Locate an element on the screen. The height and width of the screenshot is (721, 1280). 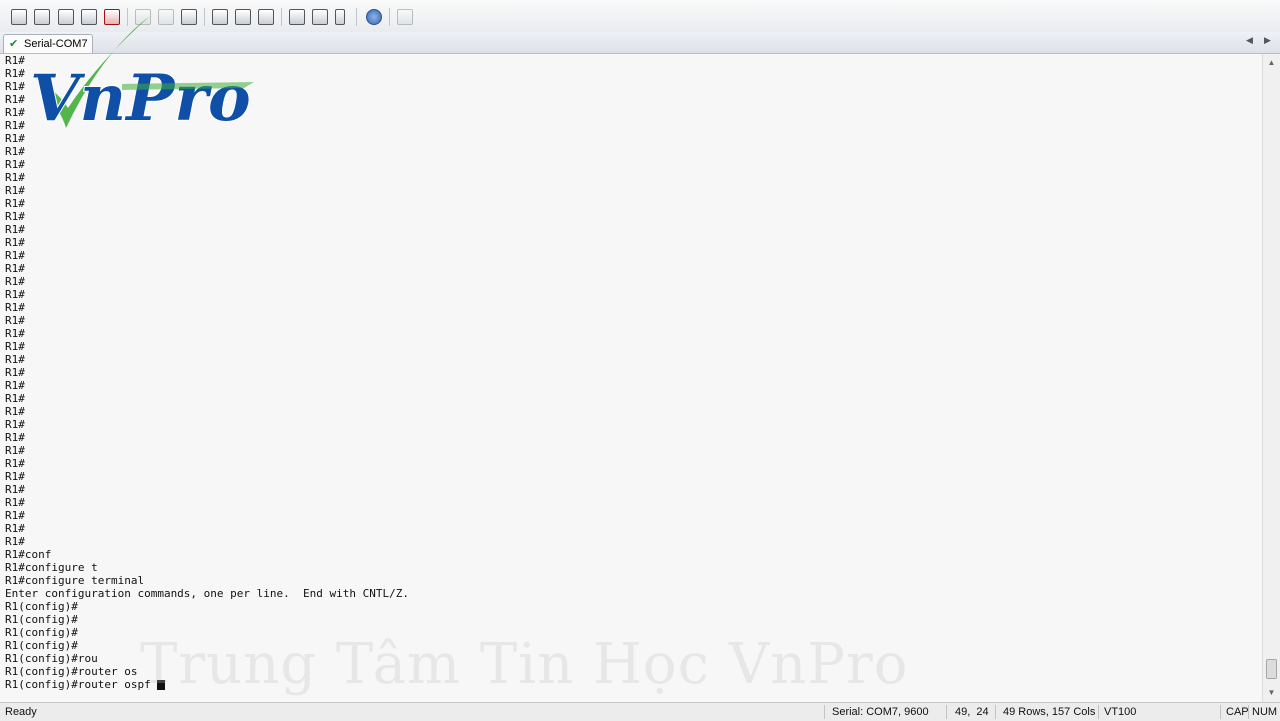
status-ready: Ready is located at coordinates (21, 712).